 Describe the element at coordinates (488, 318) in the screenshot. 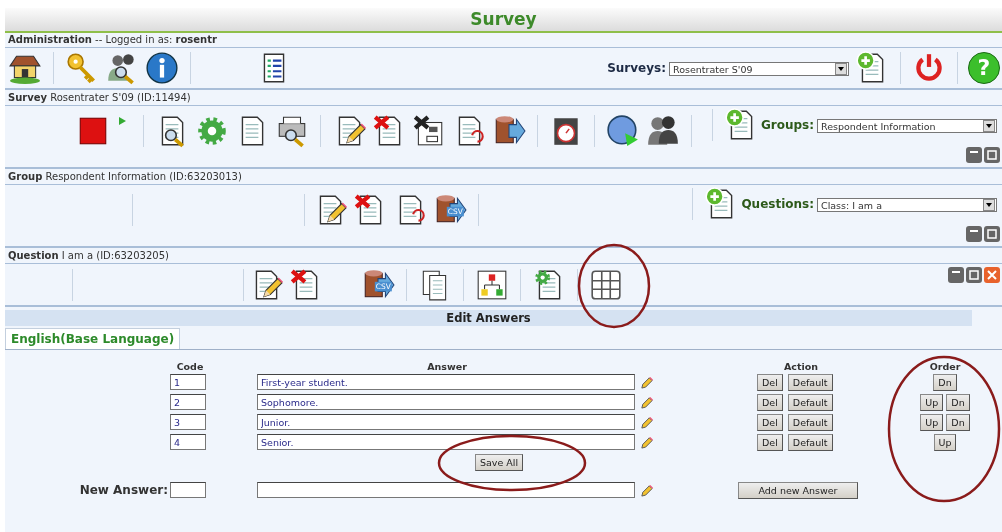

I see `section-title: Edit Answers` at that location.